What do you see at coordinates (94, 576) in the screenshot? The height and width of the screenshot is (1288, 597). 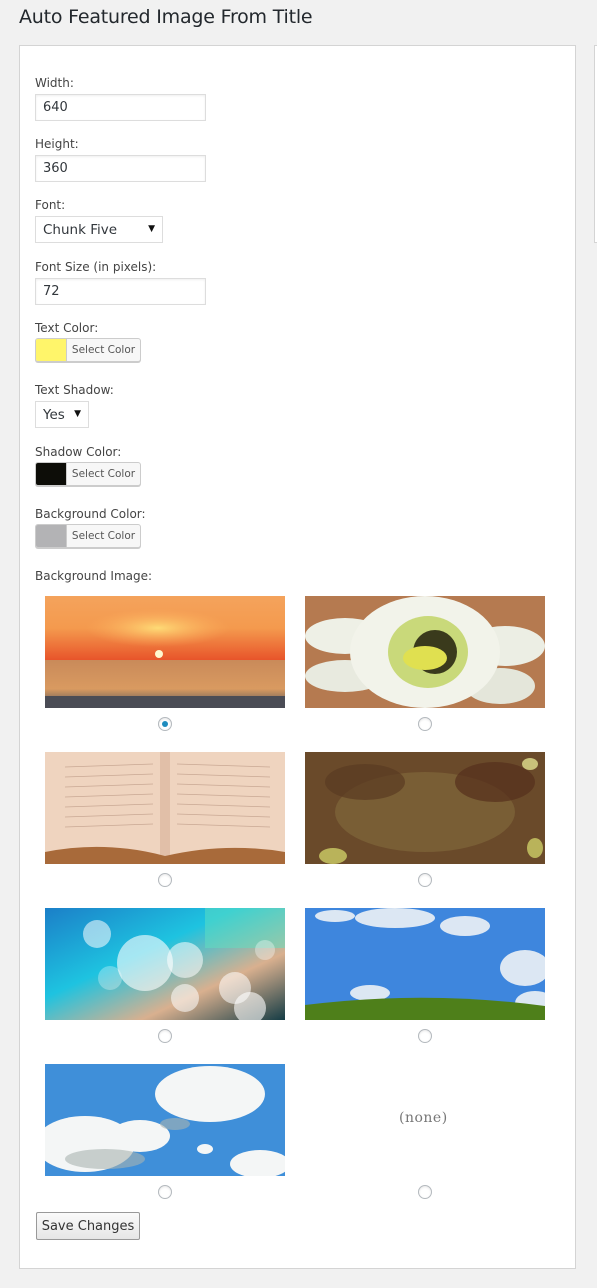 I see `background-image-label: Background Image:` at bounding box center [94, 576].